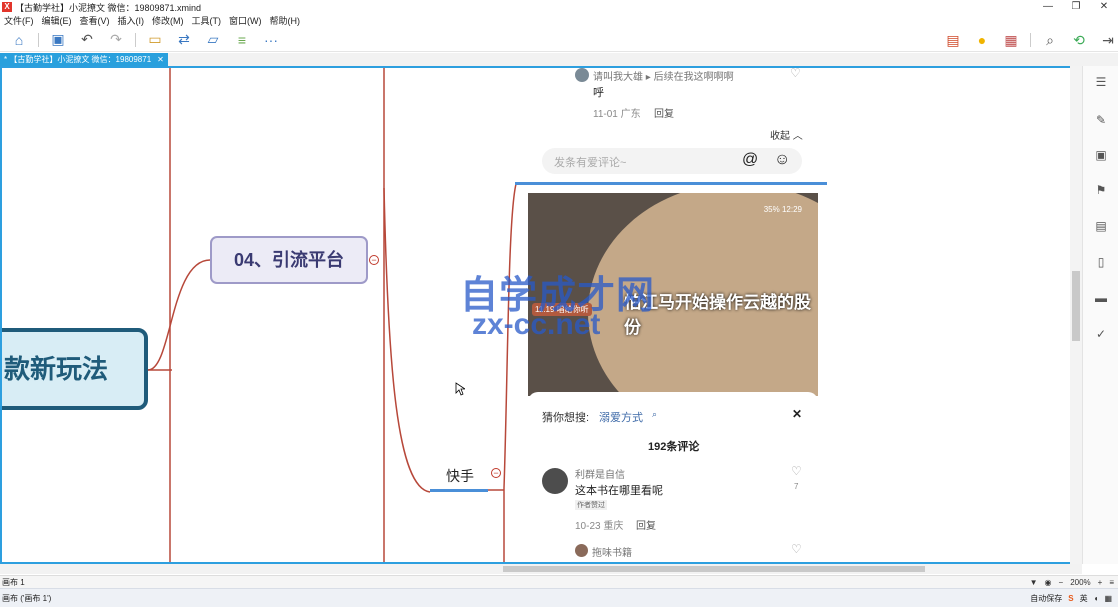  What do you see at coordinates (1100, 315) in the screenshot?
I see `right-side-panel: ☰ ✎ ▣ ⚑ ▤ ▯ ▬ ✓` at bounding box center [1100, 315].